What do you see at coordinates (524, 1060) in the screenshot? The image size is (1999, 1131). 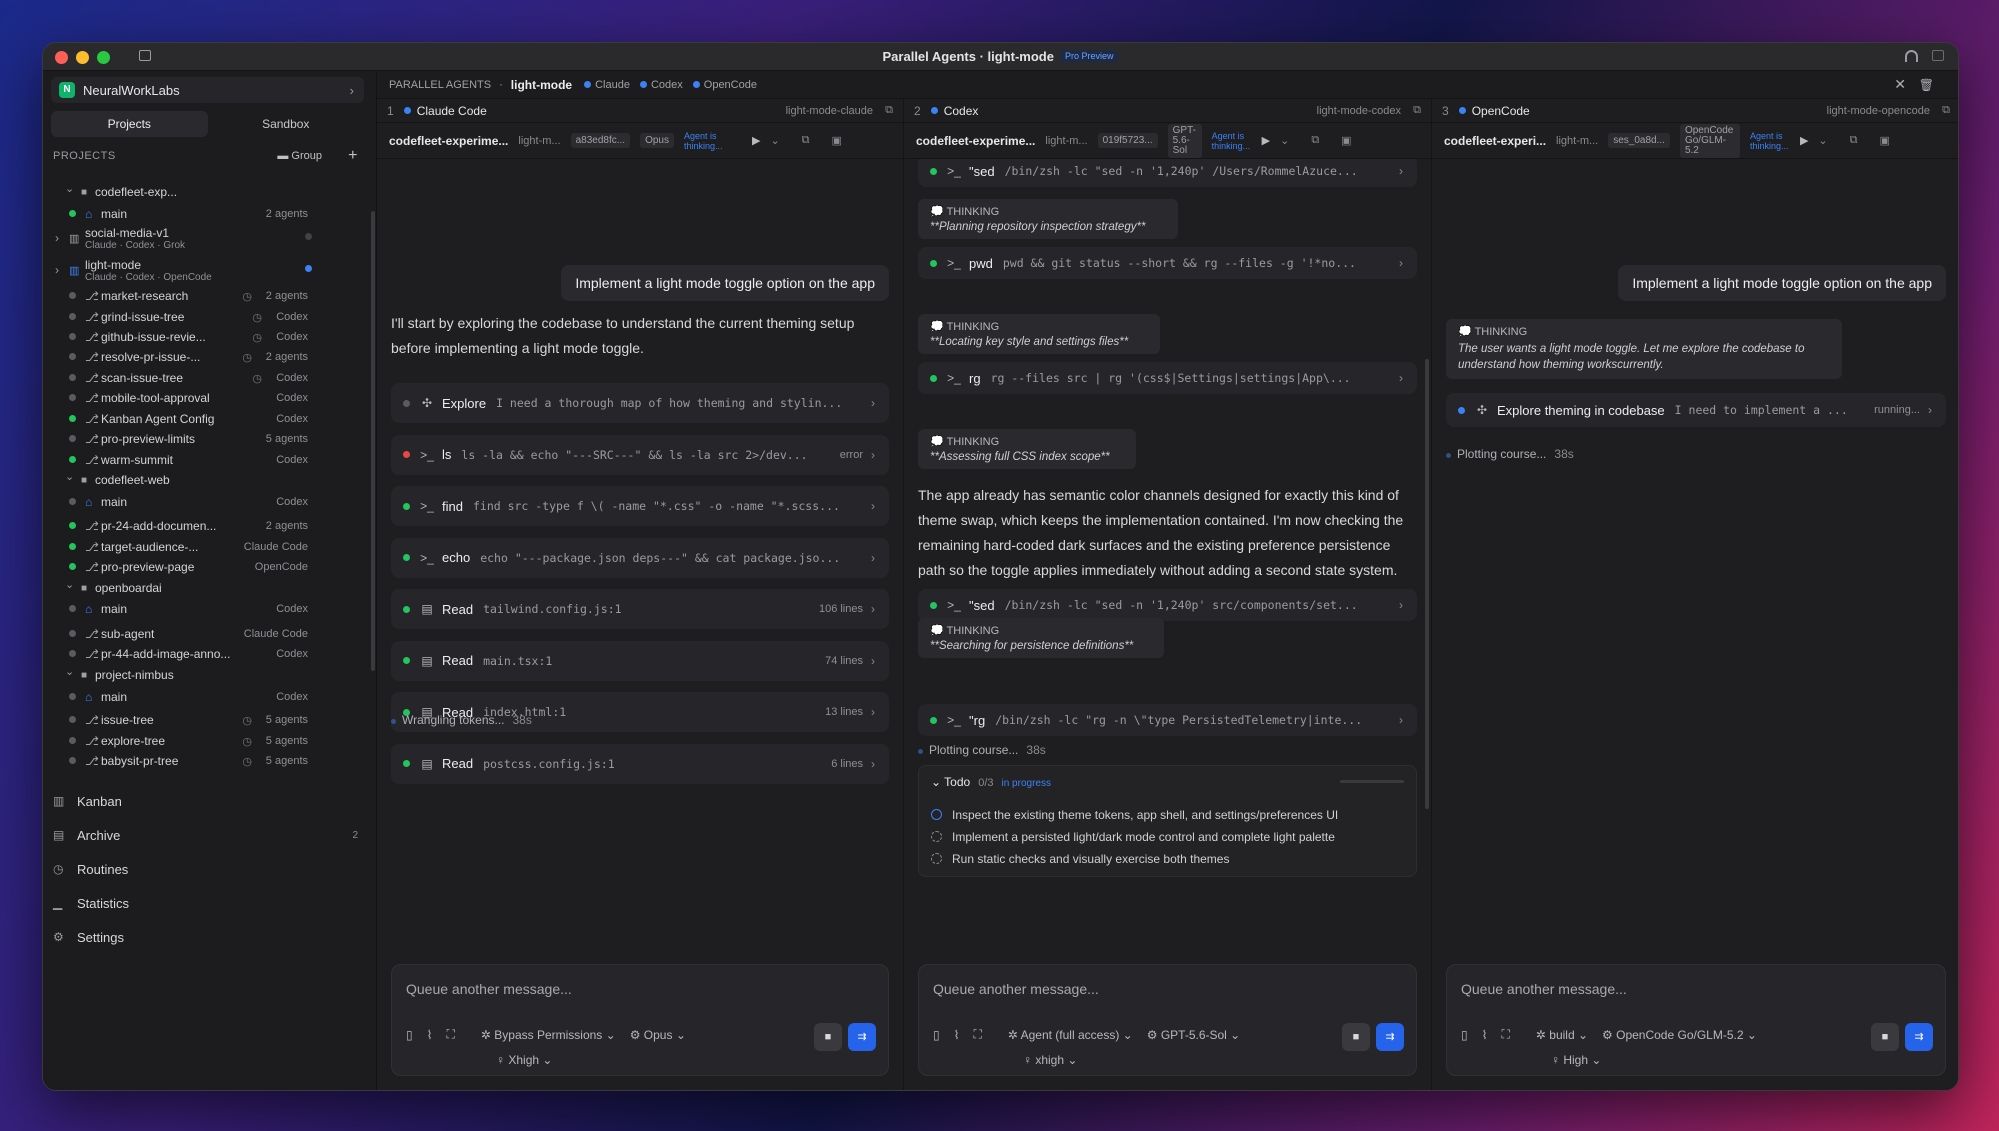 I see `effort-dropdown: ♀ Xhigh ⌄` at bounding box center [524, 1060].